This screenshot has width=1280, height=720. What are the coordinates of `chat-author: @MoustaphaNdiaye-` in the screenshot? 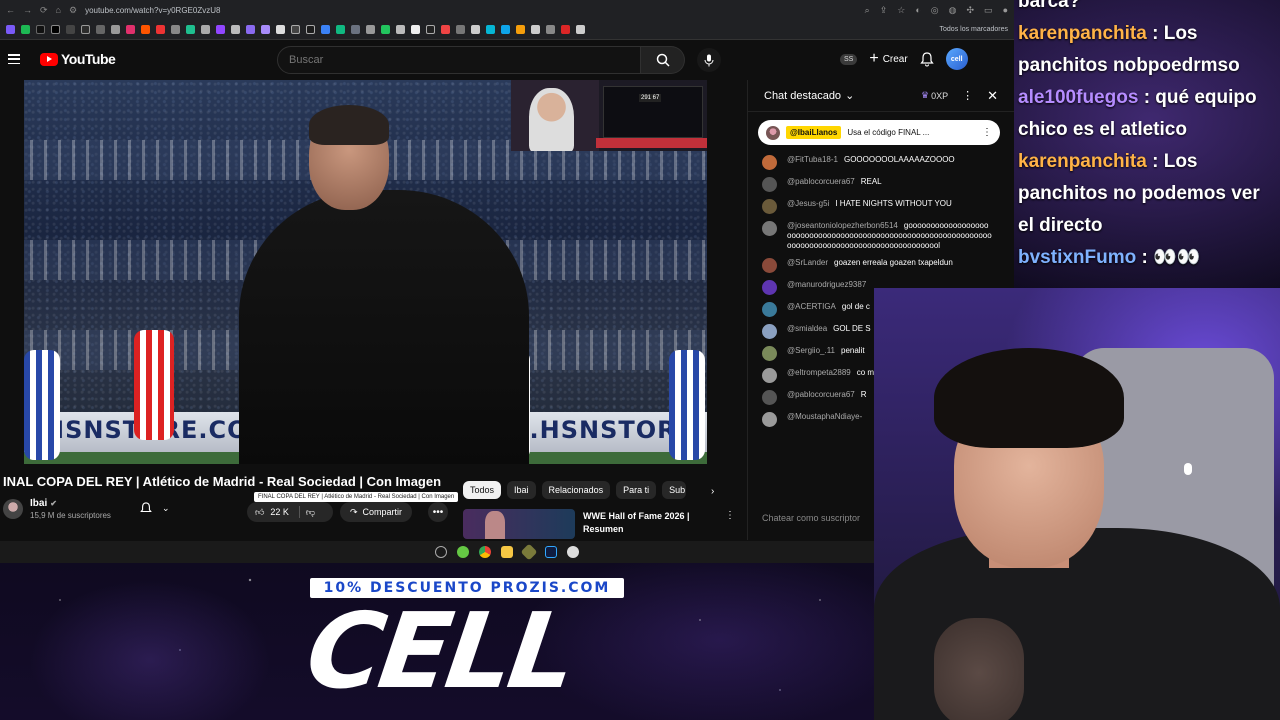 It's located at (824, 416).